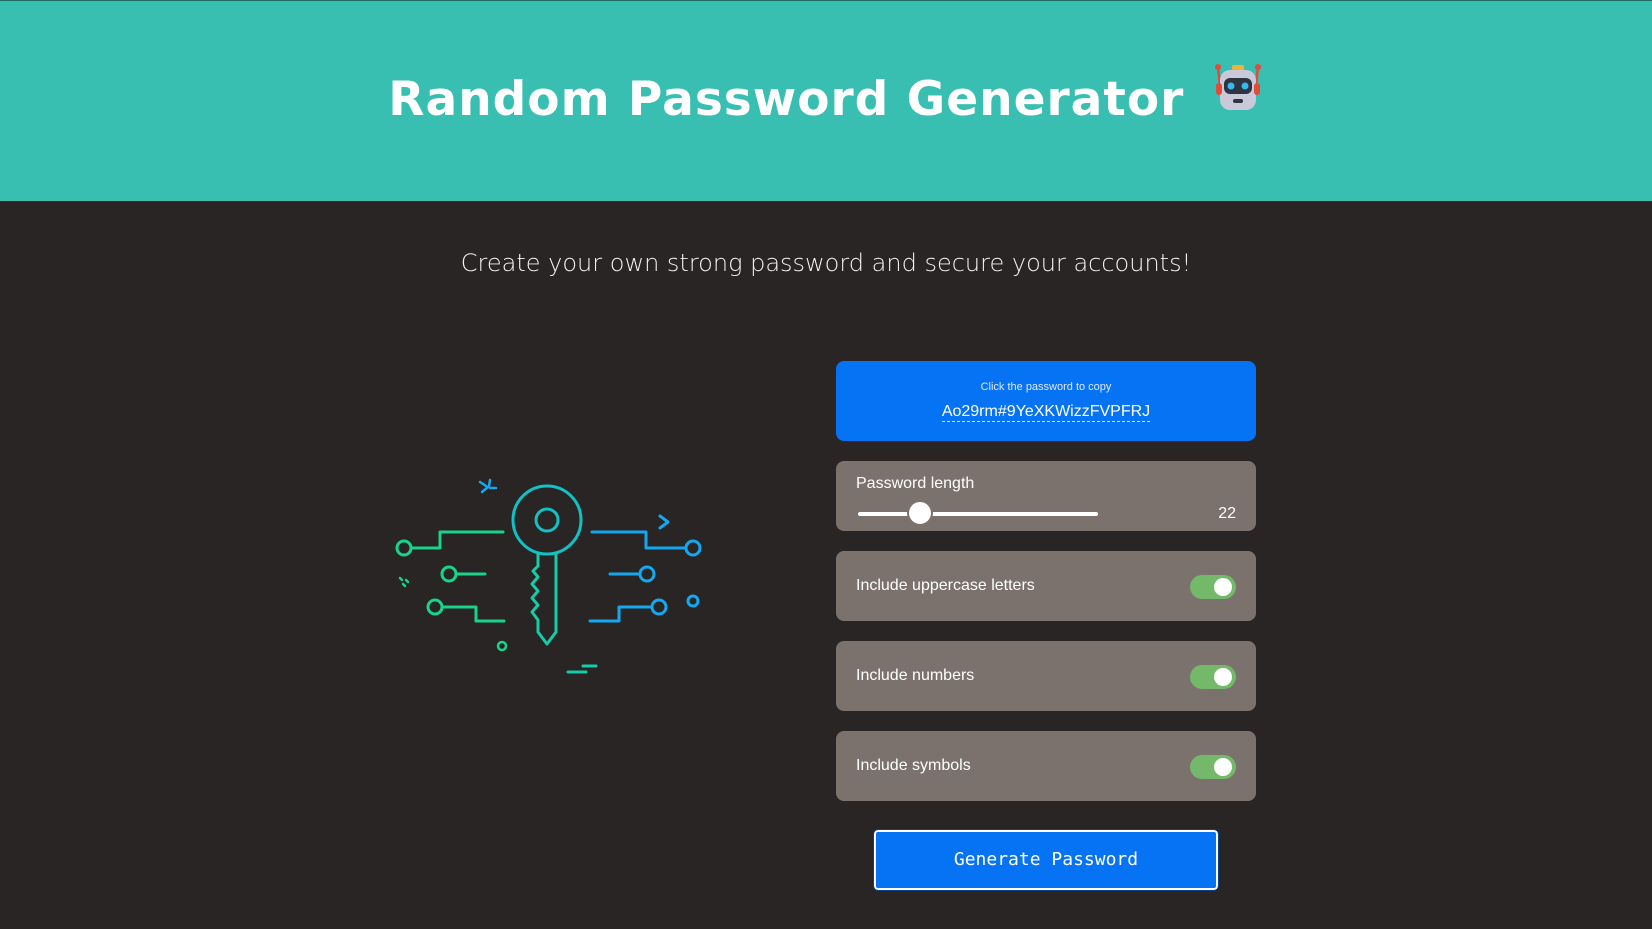  I want to click on option-numbers-label: Include numbers, so click(915, 675).